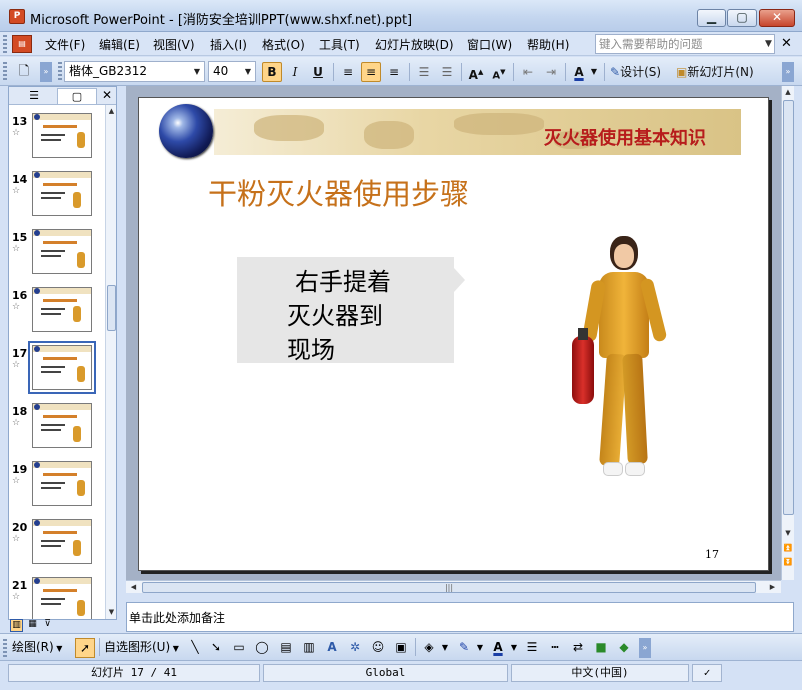 The image size is (802, 690). What do you see at coordinates (5, 648) in the screenshot?
I see `drawbar-grip` at bounding box center [5, 648].